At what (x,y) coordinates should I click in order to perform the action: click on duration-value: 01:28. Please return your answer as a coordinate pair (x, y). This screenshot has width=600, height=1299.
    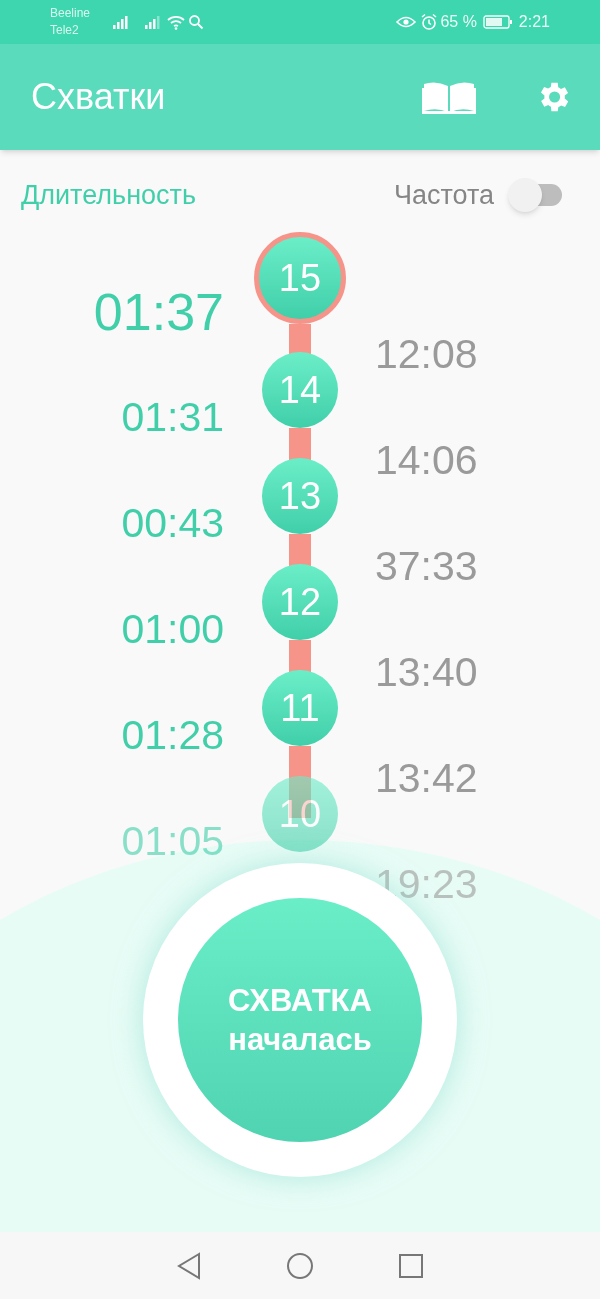
    Looking at the image, I should click on (173, 735).